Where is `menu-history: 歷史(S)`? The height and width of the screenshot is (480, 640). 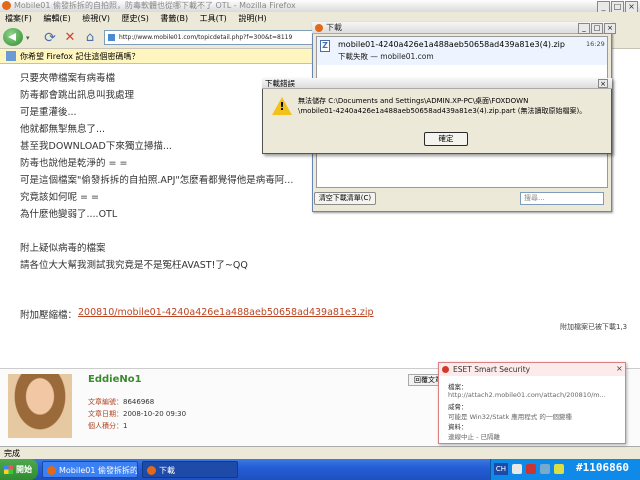 menu-history: 歷史(S) is located at coordinates (135, 18).